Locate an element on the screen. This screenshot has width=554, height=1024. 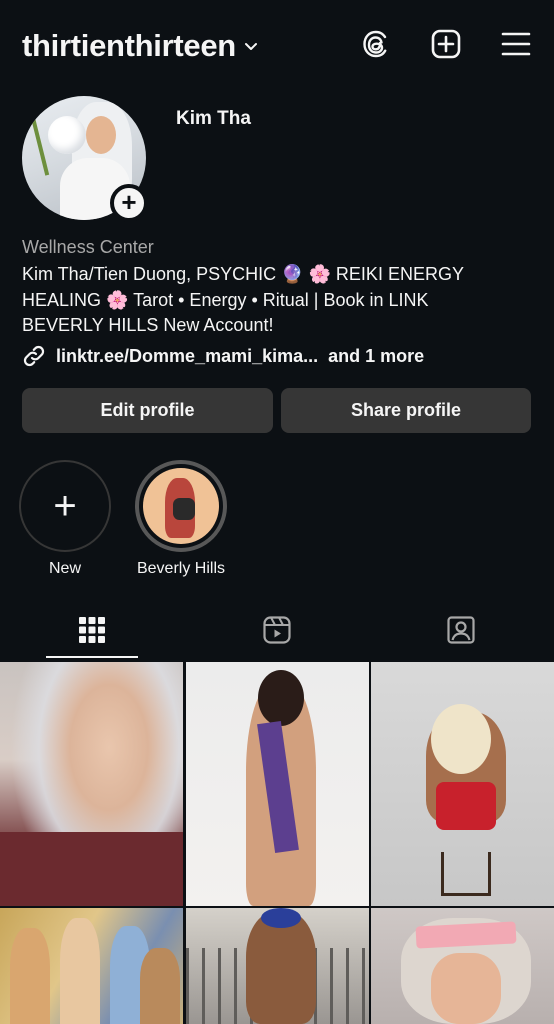
profile-avatar: + is located at coordinates (85, 159).